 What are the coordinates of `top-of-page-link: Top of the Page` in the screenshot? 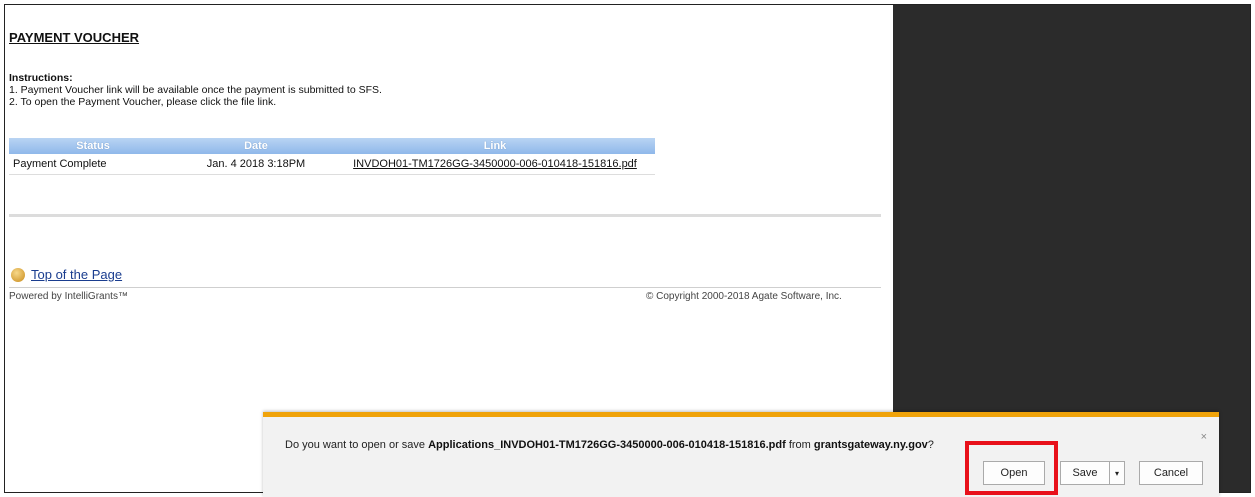 It's located at (66, 274).